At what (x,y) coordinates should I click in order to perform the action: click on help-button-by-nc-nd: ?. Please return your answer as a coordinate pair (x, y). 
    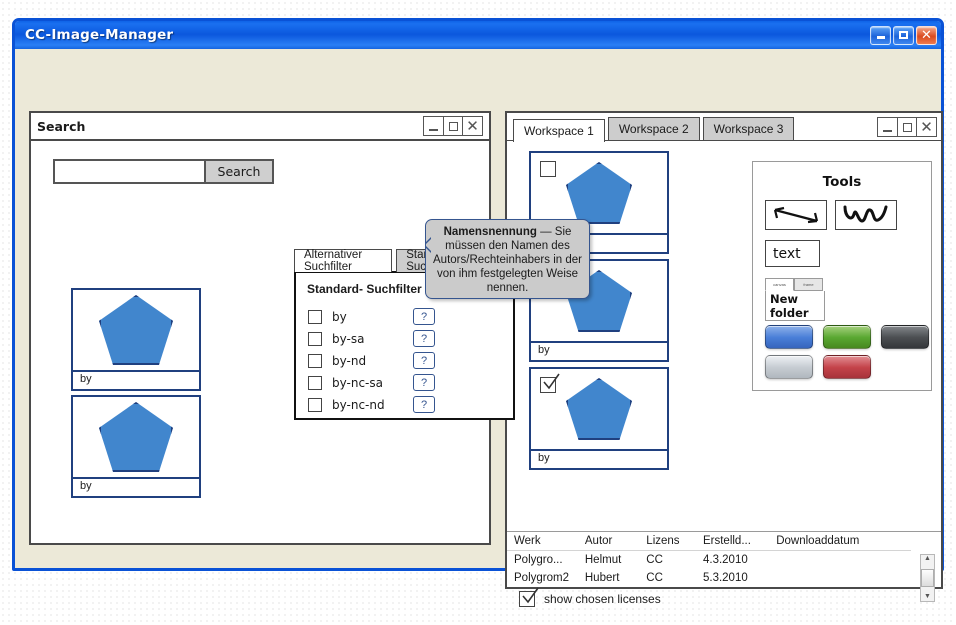
    Looking at the image, I should click on (424, 404).